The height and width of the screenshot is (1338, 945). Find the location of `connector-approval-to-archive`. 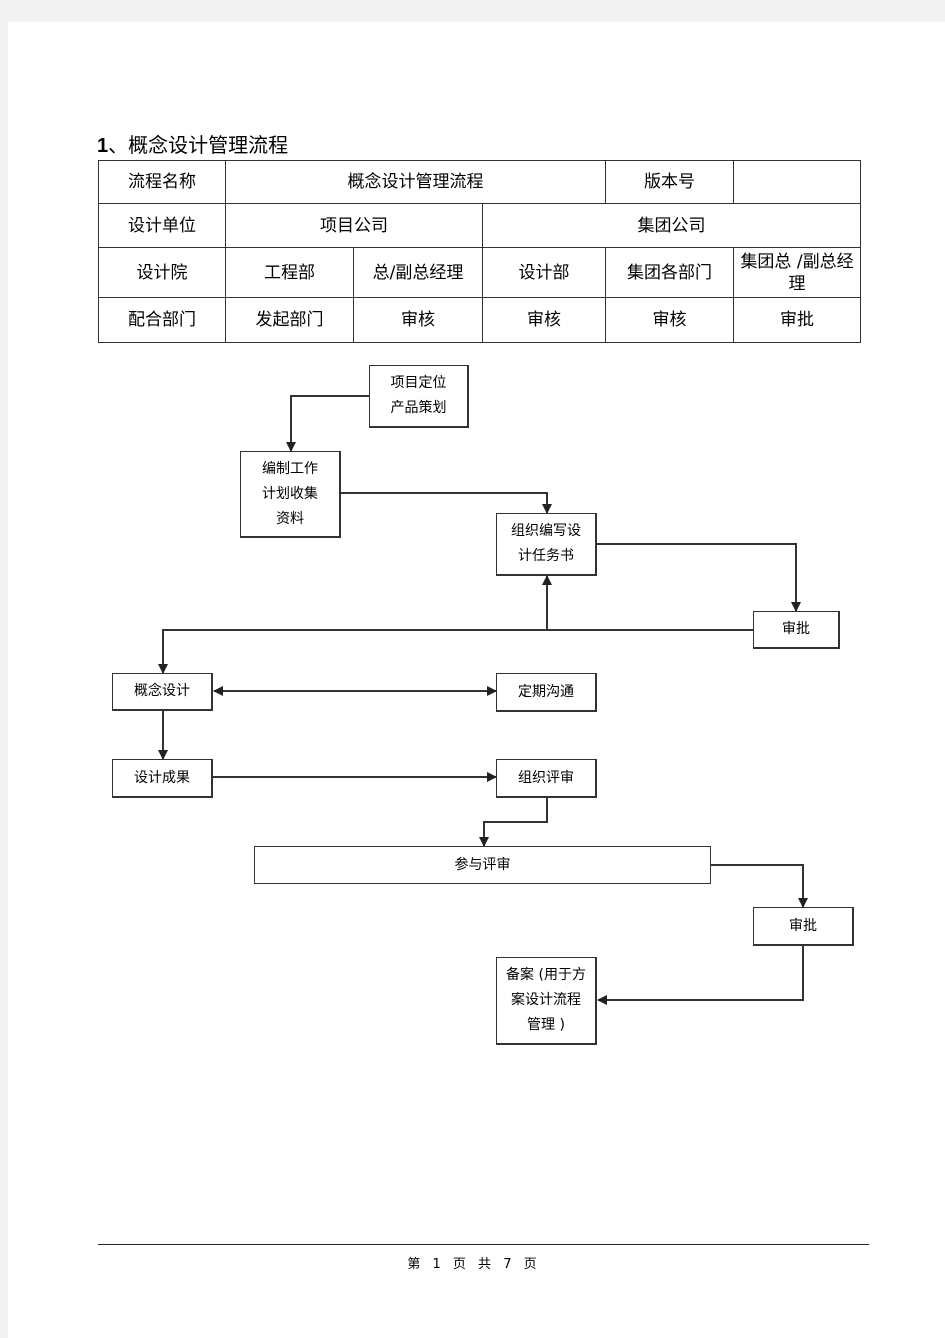

connector-approval-to-archive is located at coordinates (700, 975).